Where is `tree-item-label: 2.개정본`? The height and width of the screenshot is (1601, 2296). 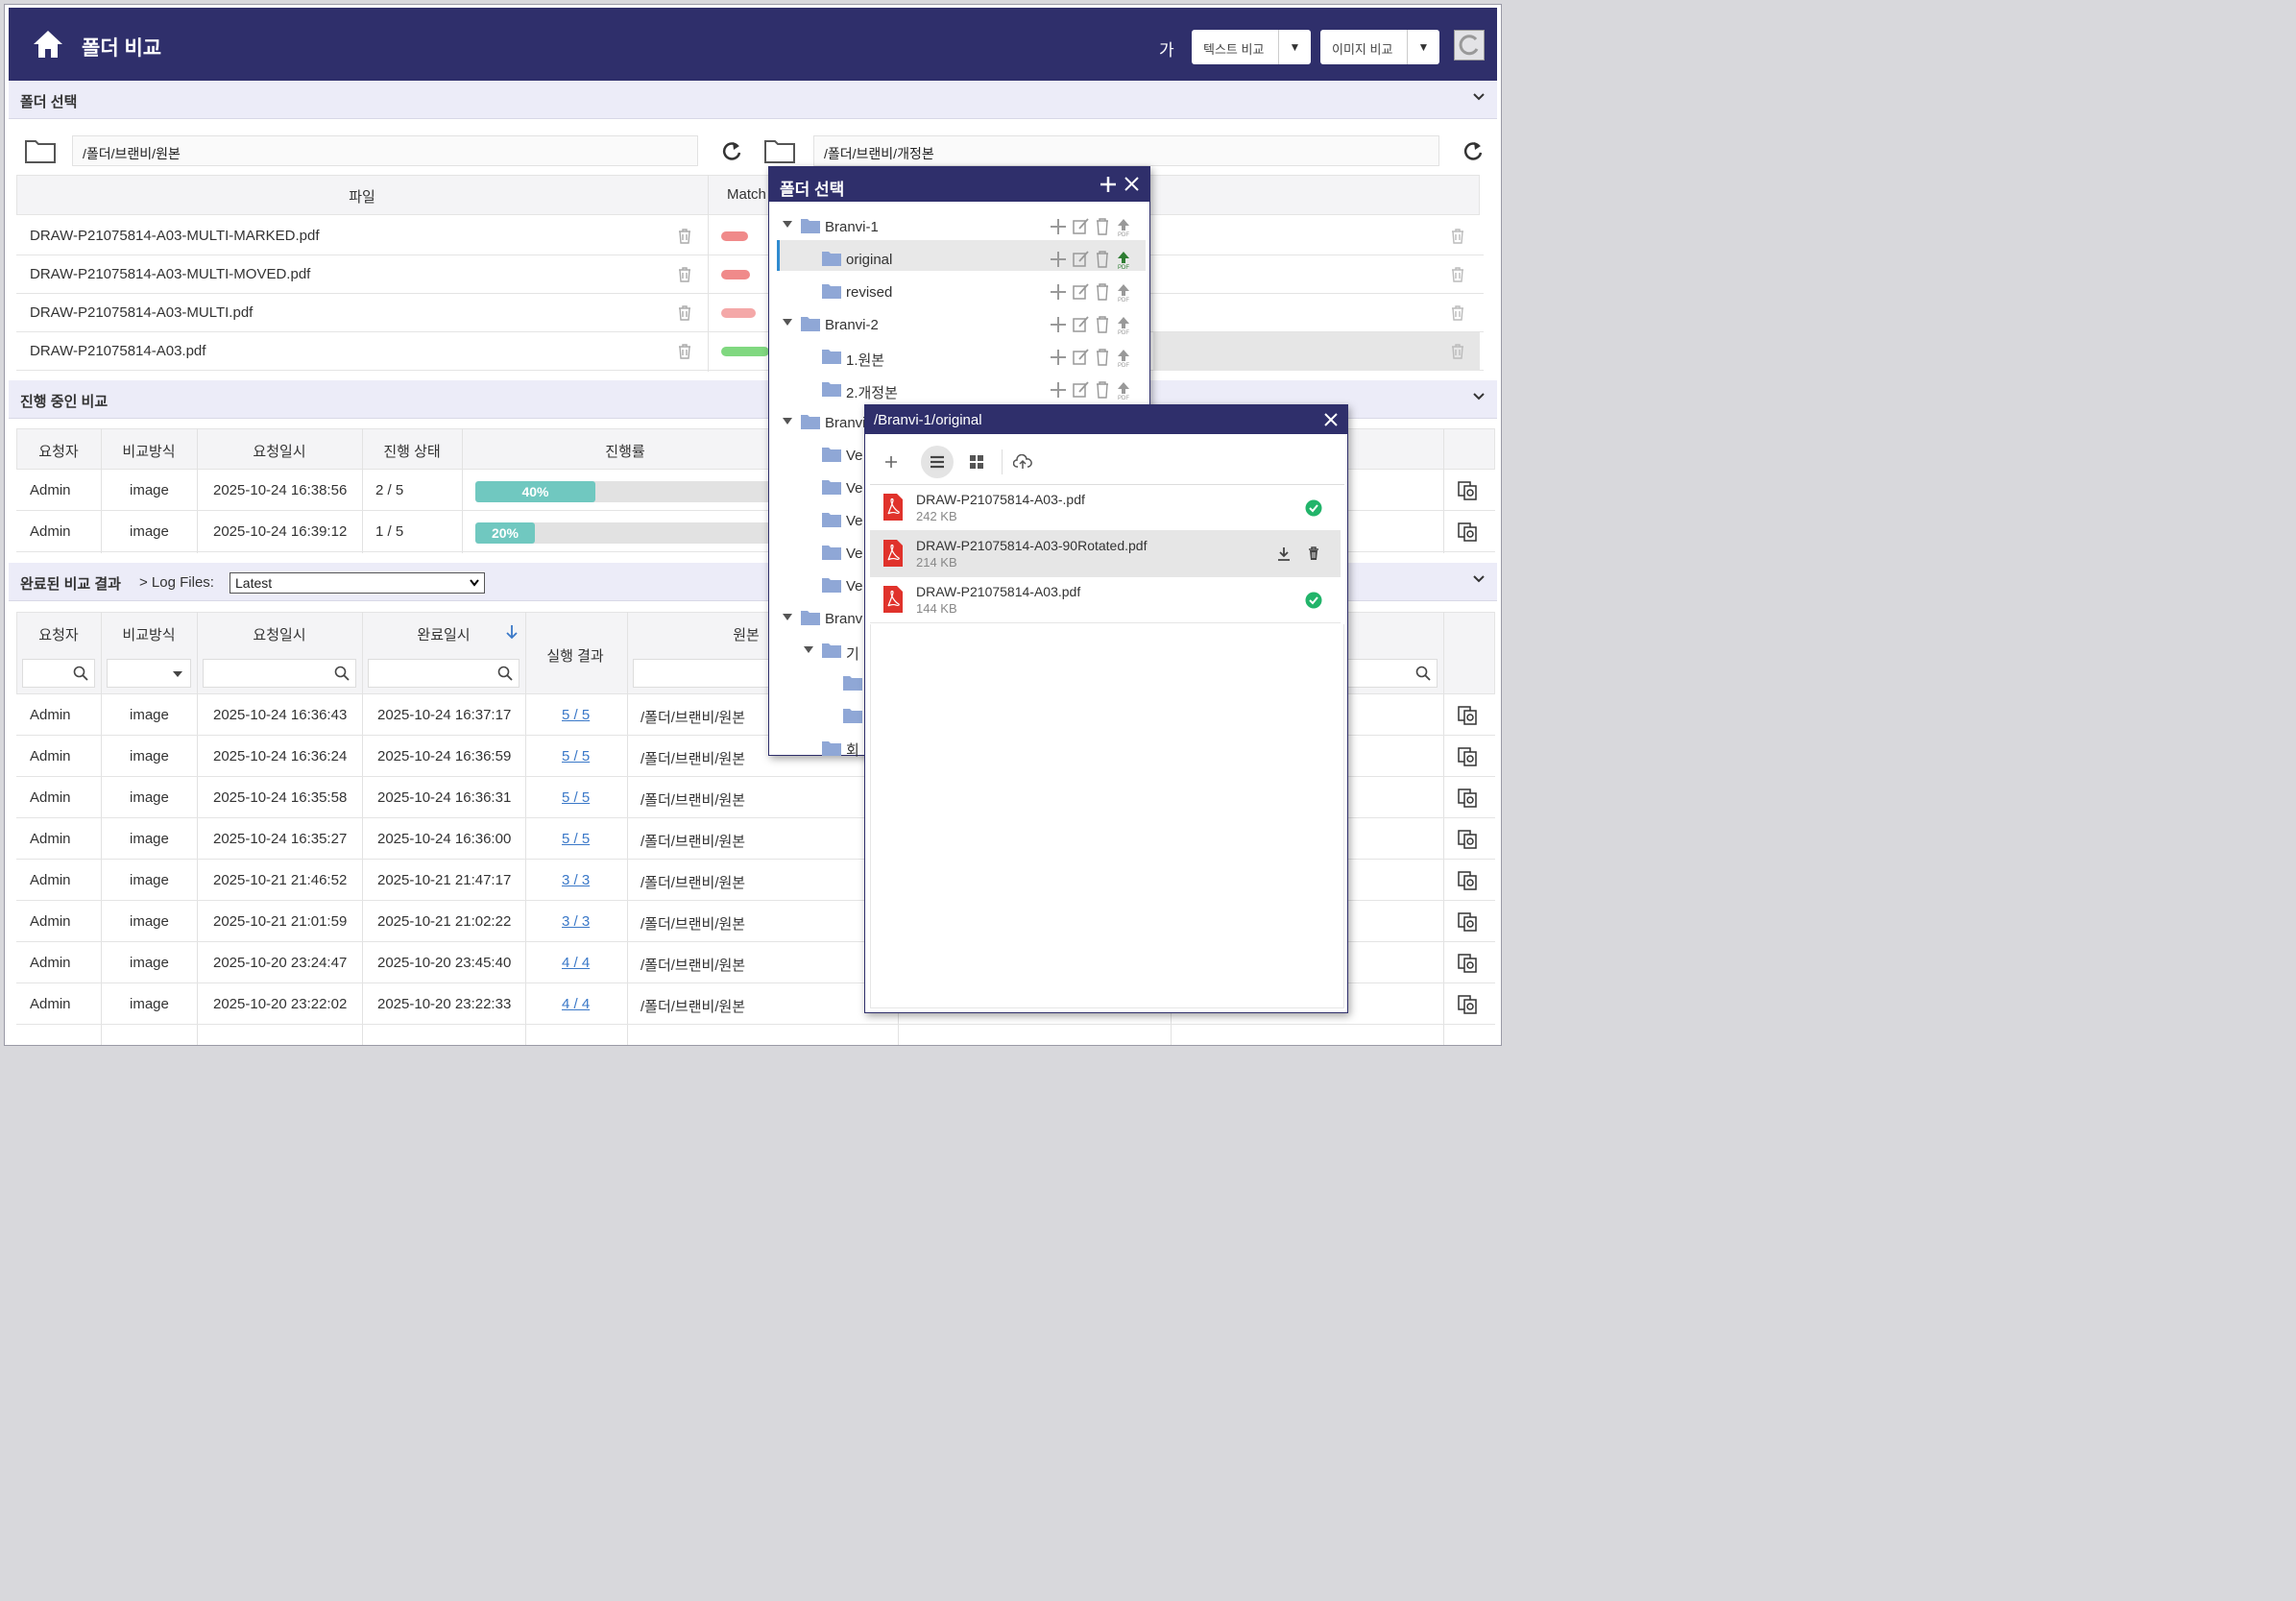
tree-item-label: 2.개정본 is located at coordinates (872, 392).